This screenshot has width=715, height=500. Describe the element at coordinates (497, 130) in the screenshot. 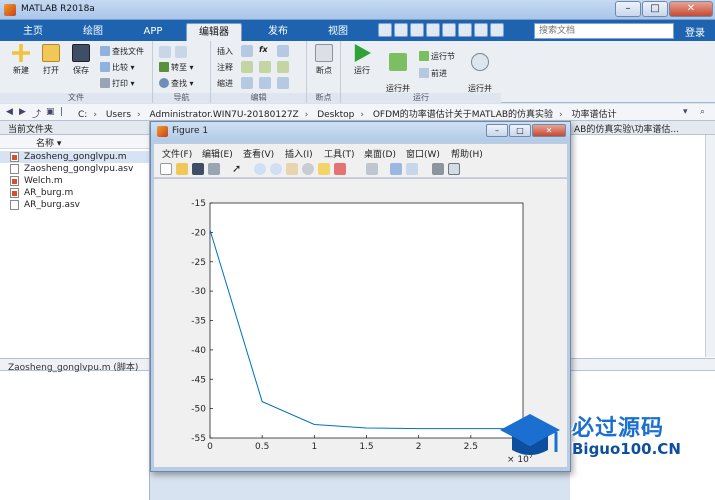

I see `figure-minimize-button: –` at that location.